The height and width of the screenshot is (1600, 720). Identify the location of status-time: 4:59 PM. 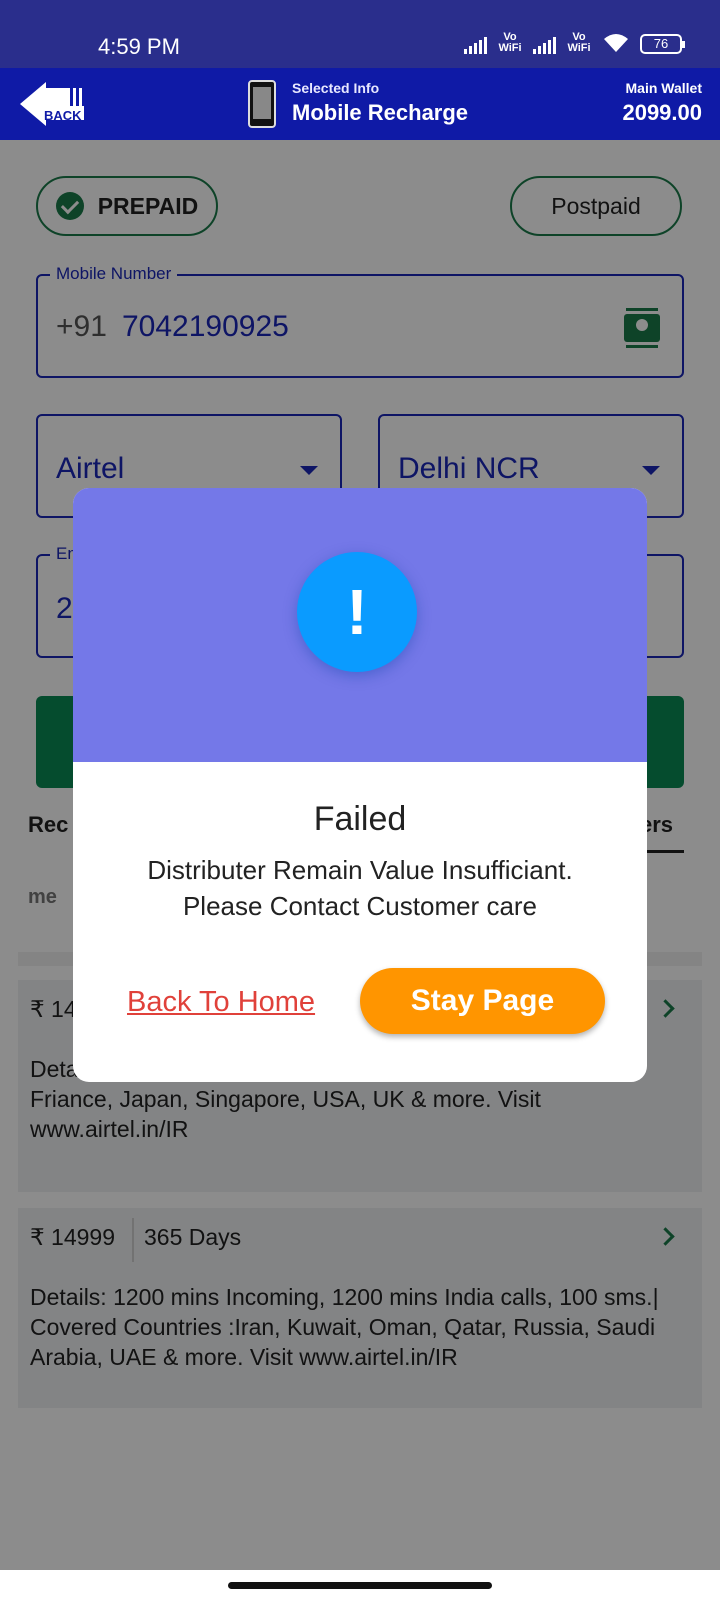
(139, 46).